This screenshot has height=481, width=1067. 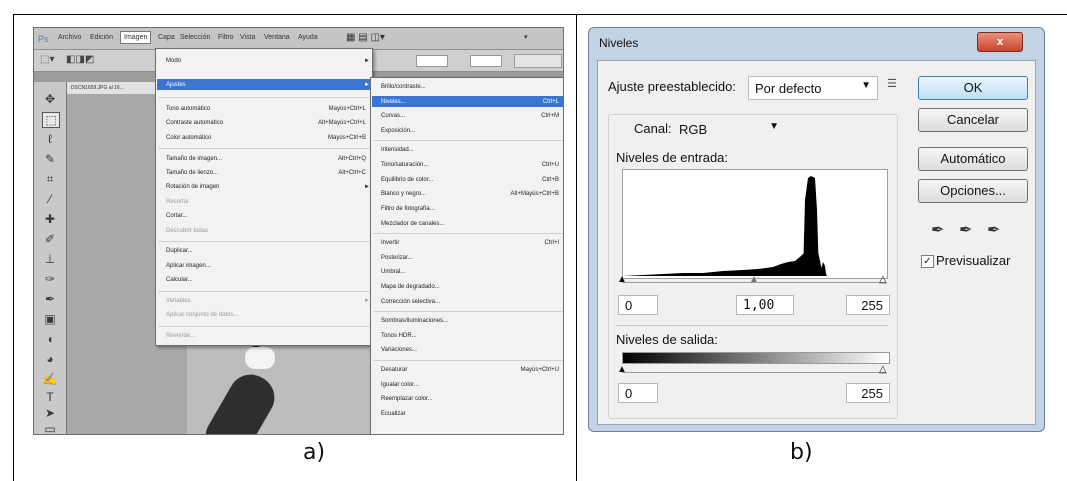 What do you see at coordinates (765, 305) in the screenshot?
I see `input-gamma-field: 1,00` at bounding box center [765, 305].